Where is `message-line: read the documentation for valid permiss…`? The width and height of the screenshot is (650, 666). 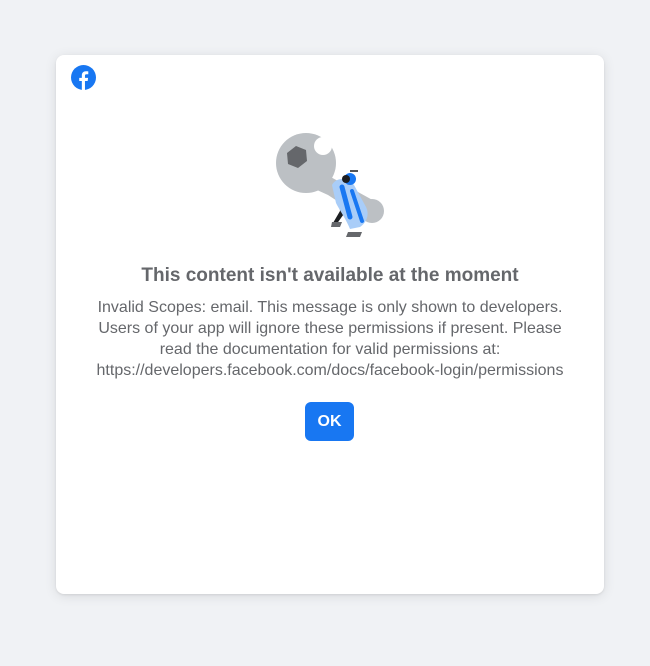 message-line: read the documentation for valid permiss… is located at coordinates (330, 349).